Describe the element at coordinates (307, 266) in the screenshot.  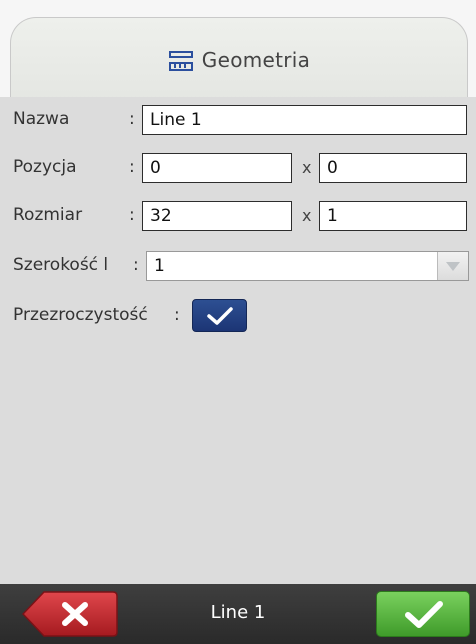
I see `line-width-select: 1` at that location.